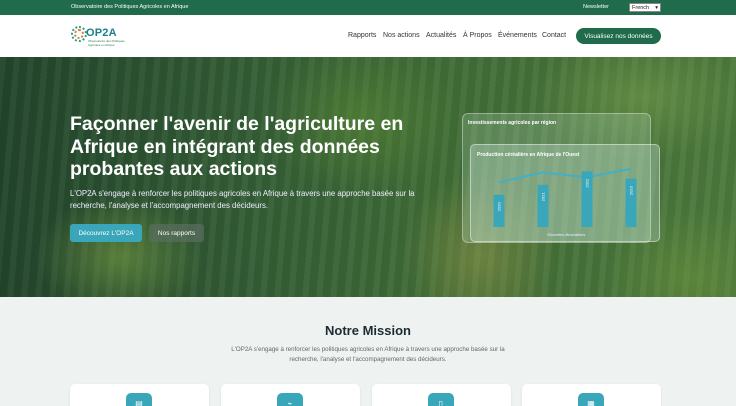 The image size is (736, 406). I want to click on feature-card-1: ▤, so click(139, 395).